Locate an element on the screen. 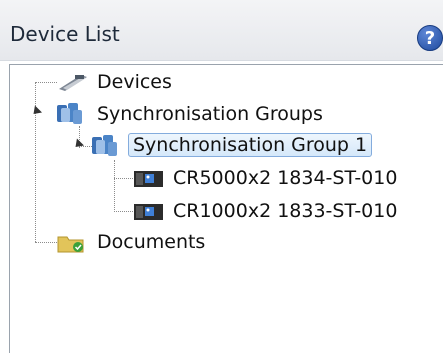 The height and width of the screenshot is (353, 443). sync-groups-icon is located at coordinates (71, 116).